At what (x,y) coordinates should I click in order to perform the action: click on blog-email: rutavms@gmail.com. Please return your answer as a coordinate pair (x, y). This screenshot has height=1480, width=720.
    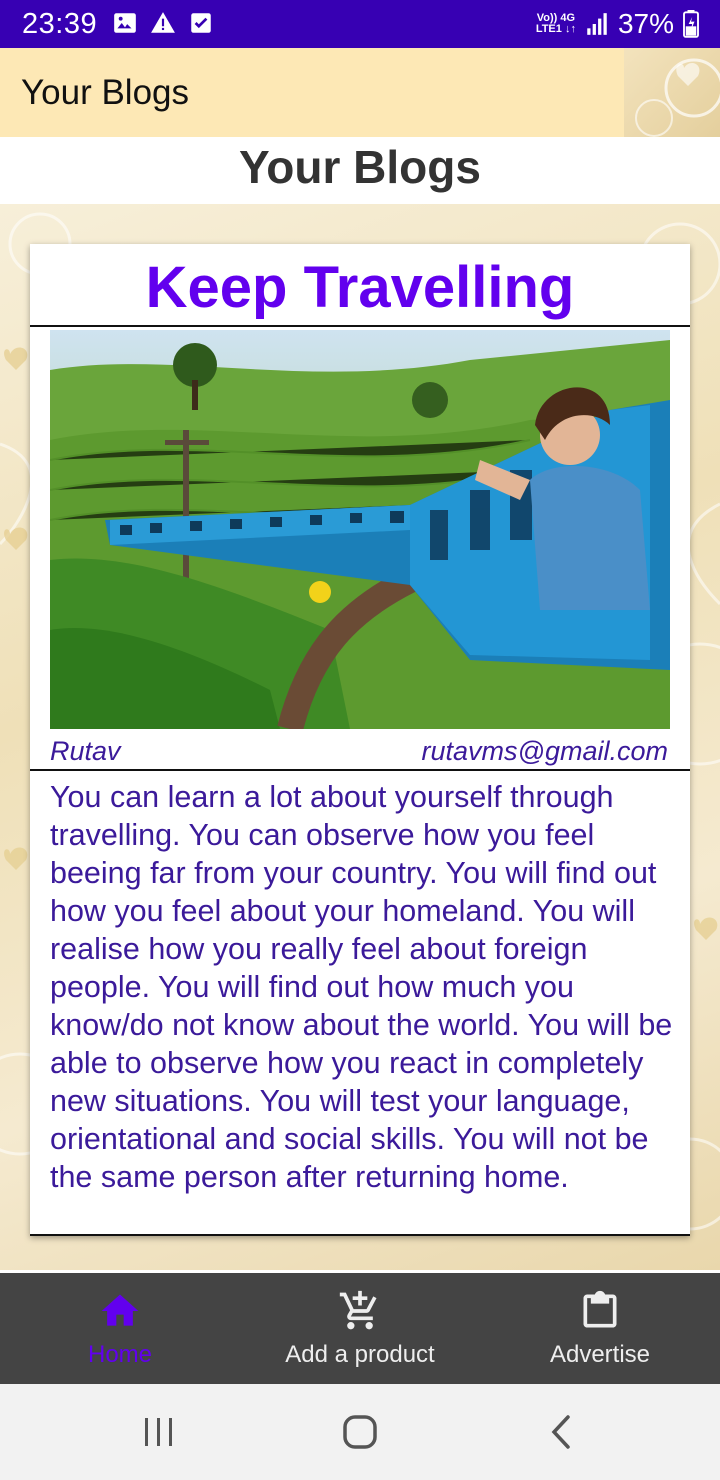
    Looking at the image, I should click on (544, 751).